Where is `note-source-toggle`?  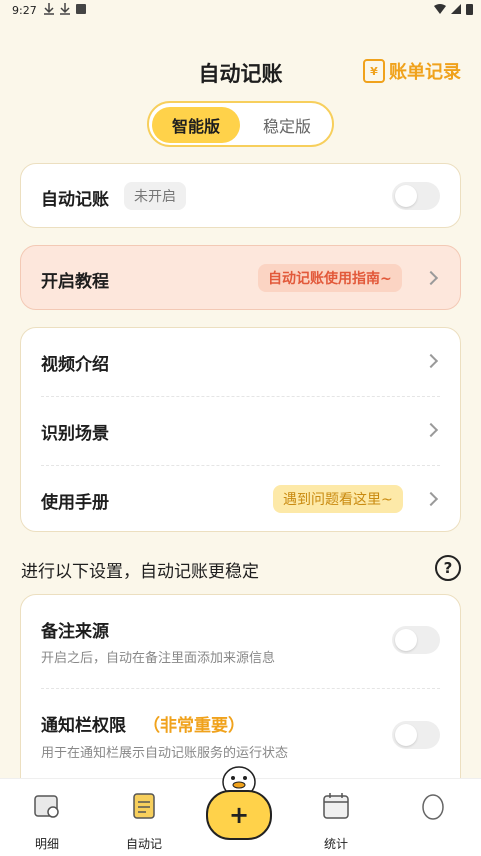
note-source-toggle is located at coordinates (416, 640).